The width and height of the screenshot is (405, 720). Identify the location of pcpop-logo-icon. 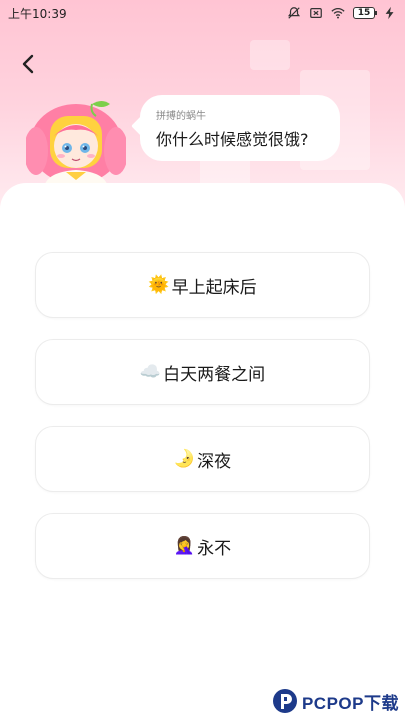
(284, 701).